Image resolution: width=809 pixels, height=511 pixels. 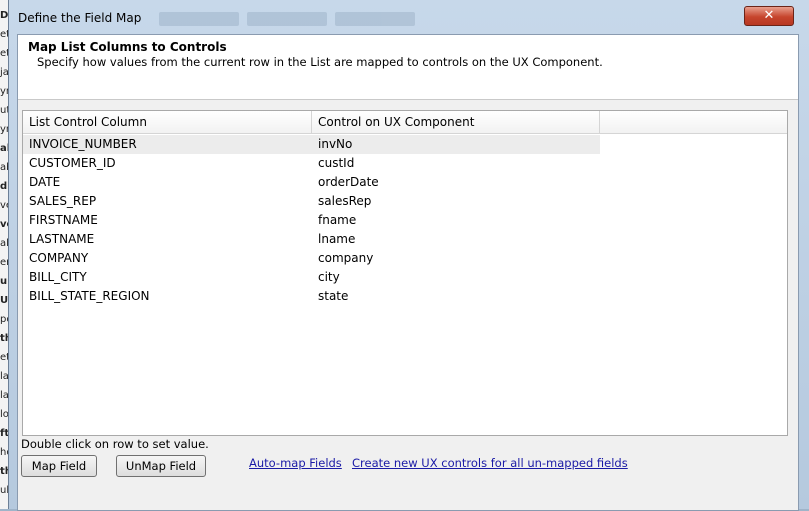 What do you see at coordinates (161, 466) in the screenshot?
I see `unmap-field-button: UnMap Field` at bounding box center [161, 466].